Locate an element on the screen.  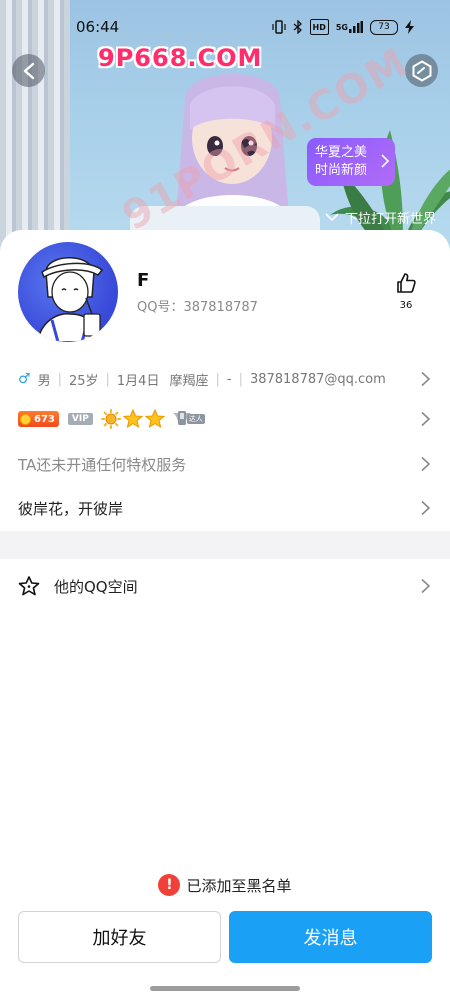
nickname: F is located at coordinates (143, 280).